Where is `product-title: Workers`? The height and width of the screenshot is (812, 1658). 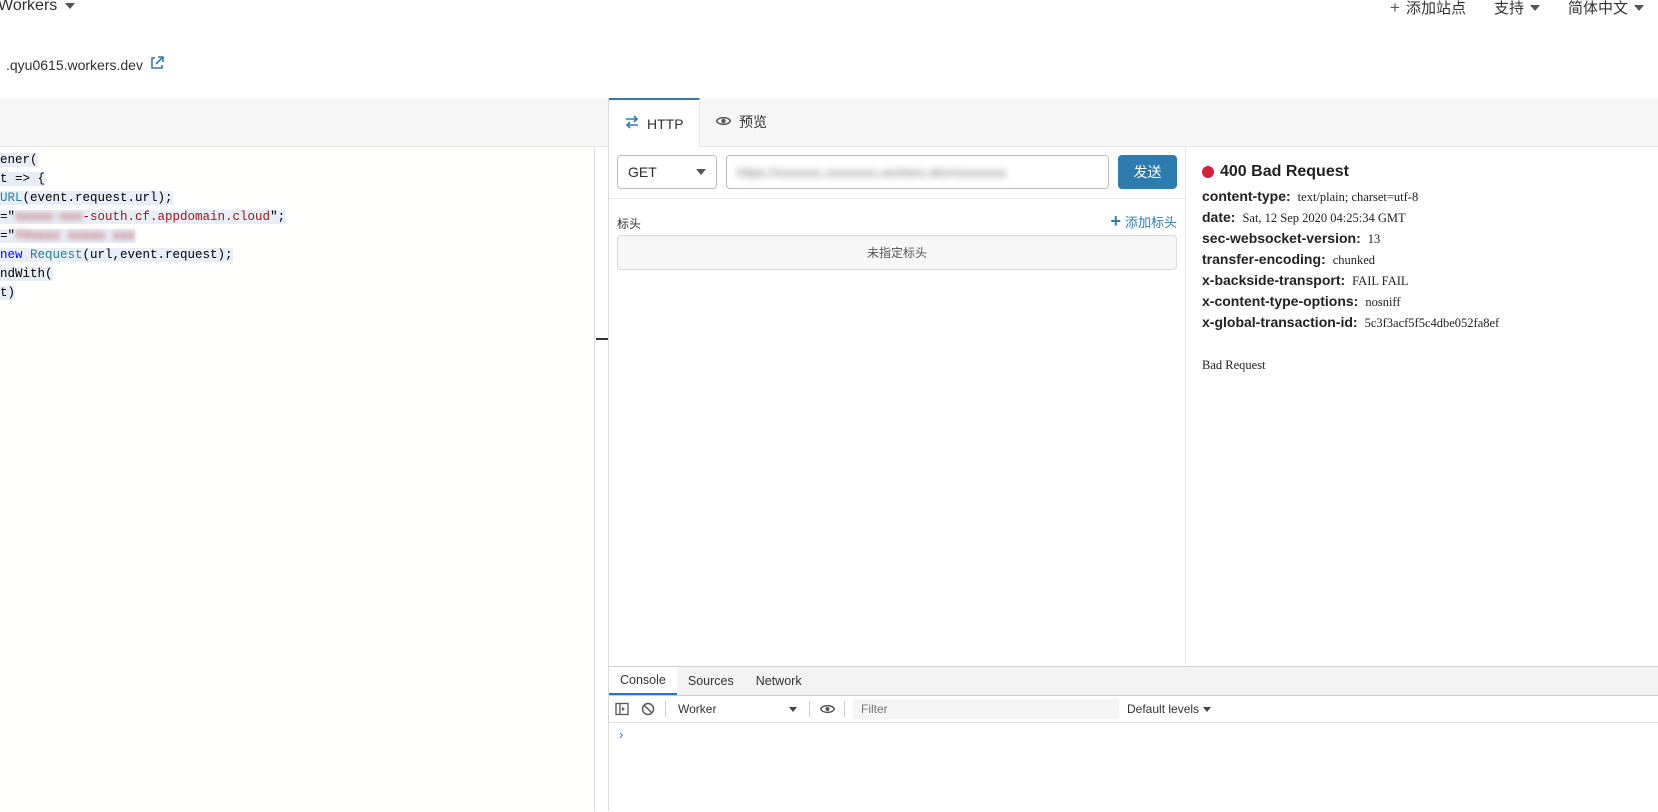 product-title: Workers is located at coordinates (29, 7).